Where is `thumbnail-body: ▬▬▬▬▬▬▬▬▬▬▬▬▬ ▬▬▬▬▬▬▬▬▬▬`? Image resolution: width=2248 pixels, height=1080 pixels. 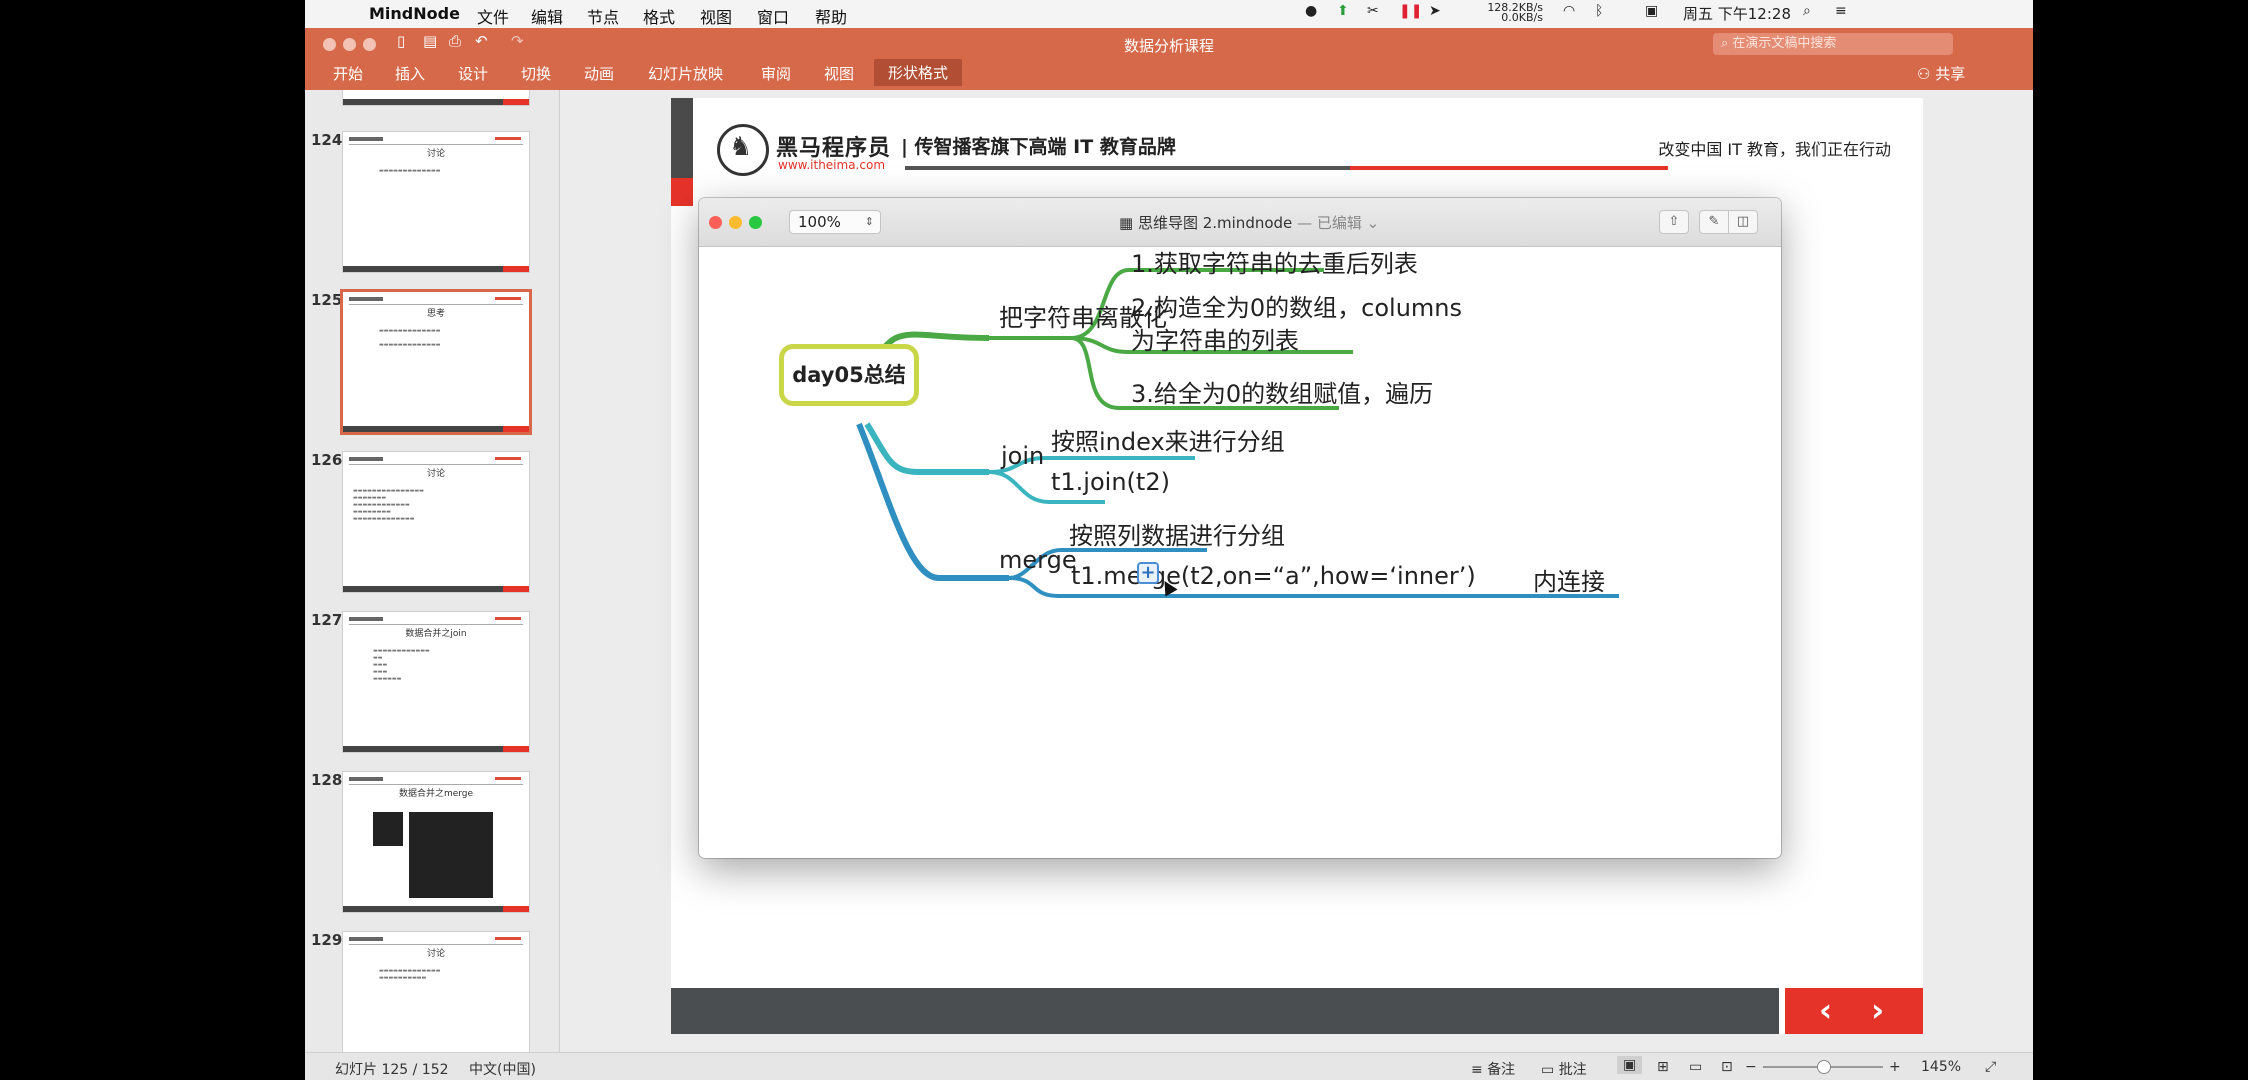 thumbnail-body: ▬▬▬▬▬▬▬▬▬▬▬▬▬ ▬▬▬▬▬▬▬▬▬▬ is located at coordinates (410, 974).